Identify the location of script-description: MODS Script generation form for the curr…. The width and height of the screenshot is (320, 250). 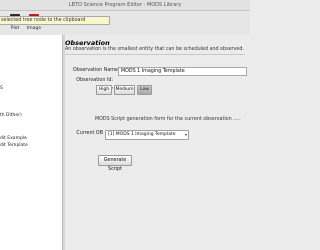
(168, 119).